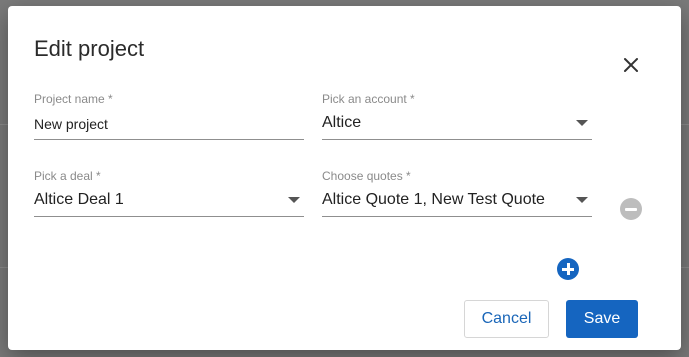 The height and width of the screenshot is (357, 689). Describe the element at coordinates (433, 200) in the screenshot. I see `quotes-value: Altice Quote 1, New Test Quote` at that location.